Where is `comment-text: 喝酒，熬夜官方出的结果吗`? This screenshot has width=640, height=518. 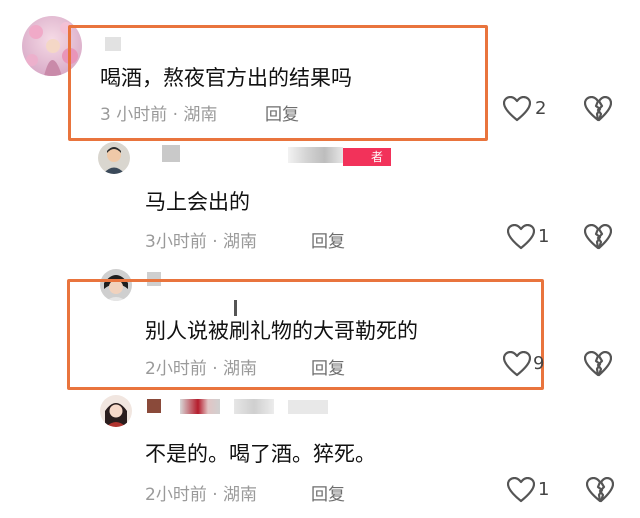
comment-text: 喝酒，熬夜官方出的结果吗 is located at coordinates (226, 78).